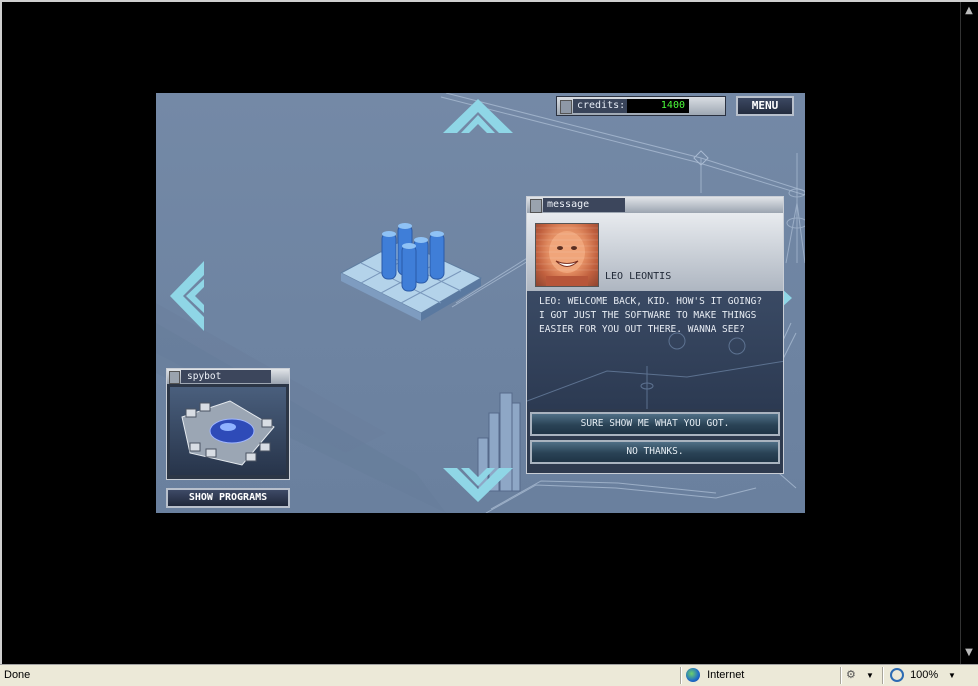 The width and height of the screenshot is (978, 686). Describe the element at coordinates (17, 675) in the screenshot. I see `status-text: Done` at that location.